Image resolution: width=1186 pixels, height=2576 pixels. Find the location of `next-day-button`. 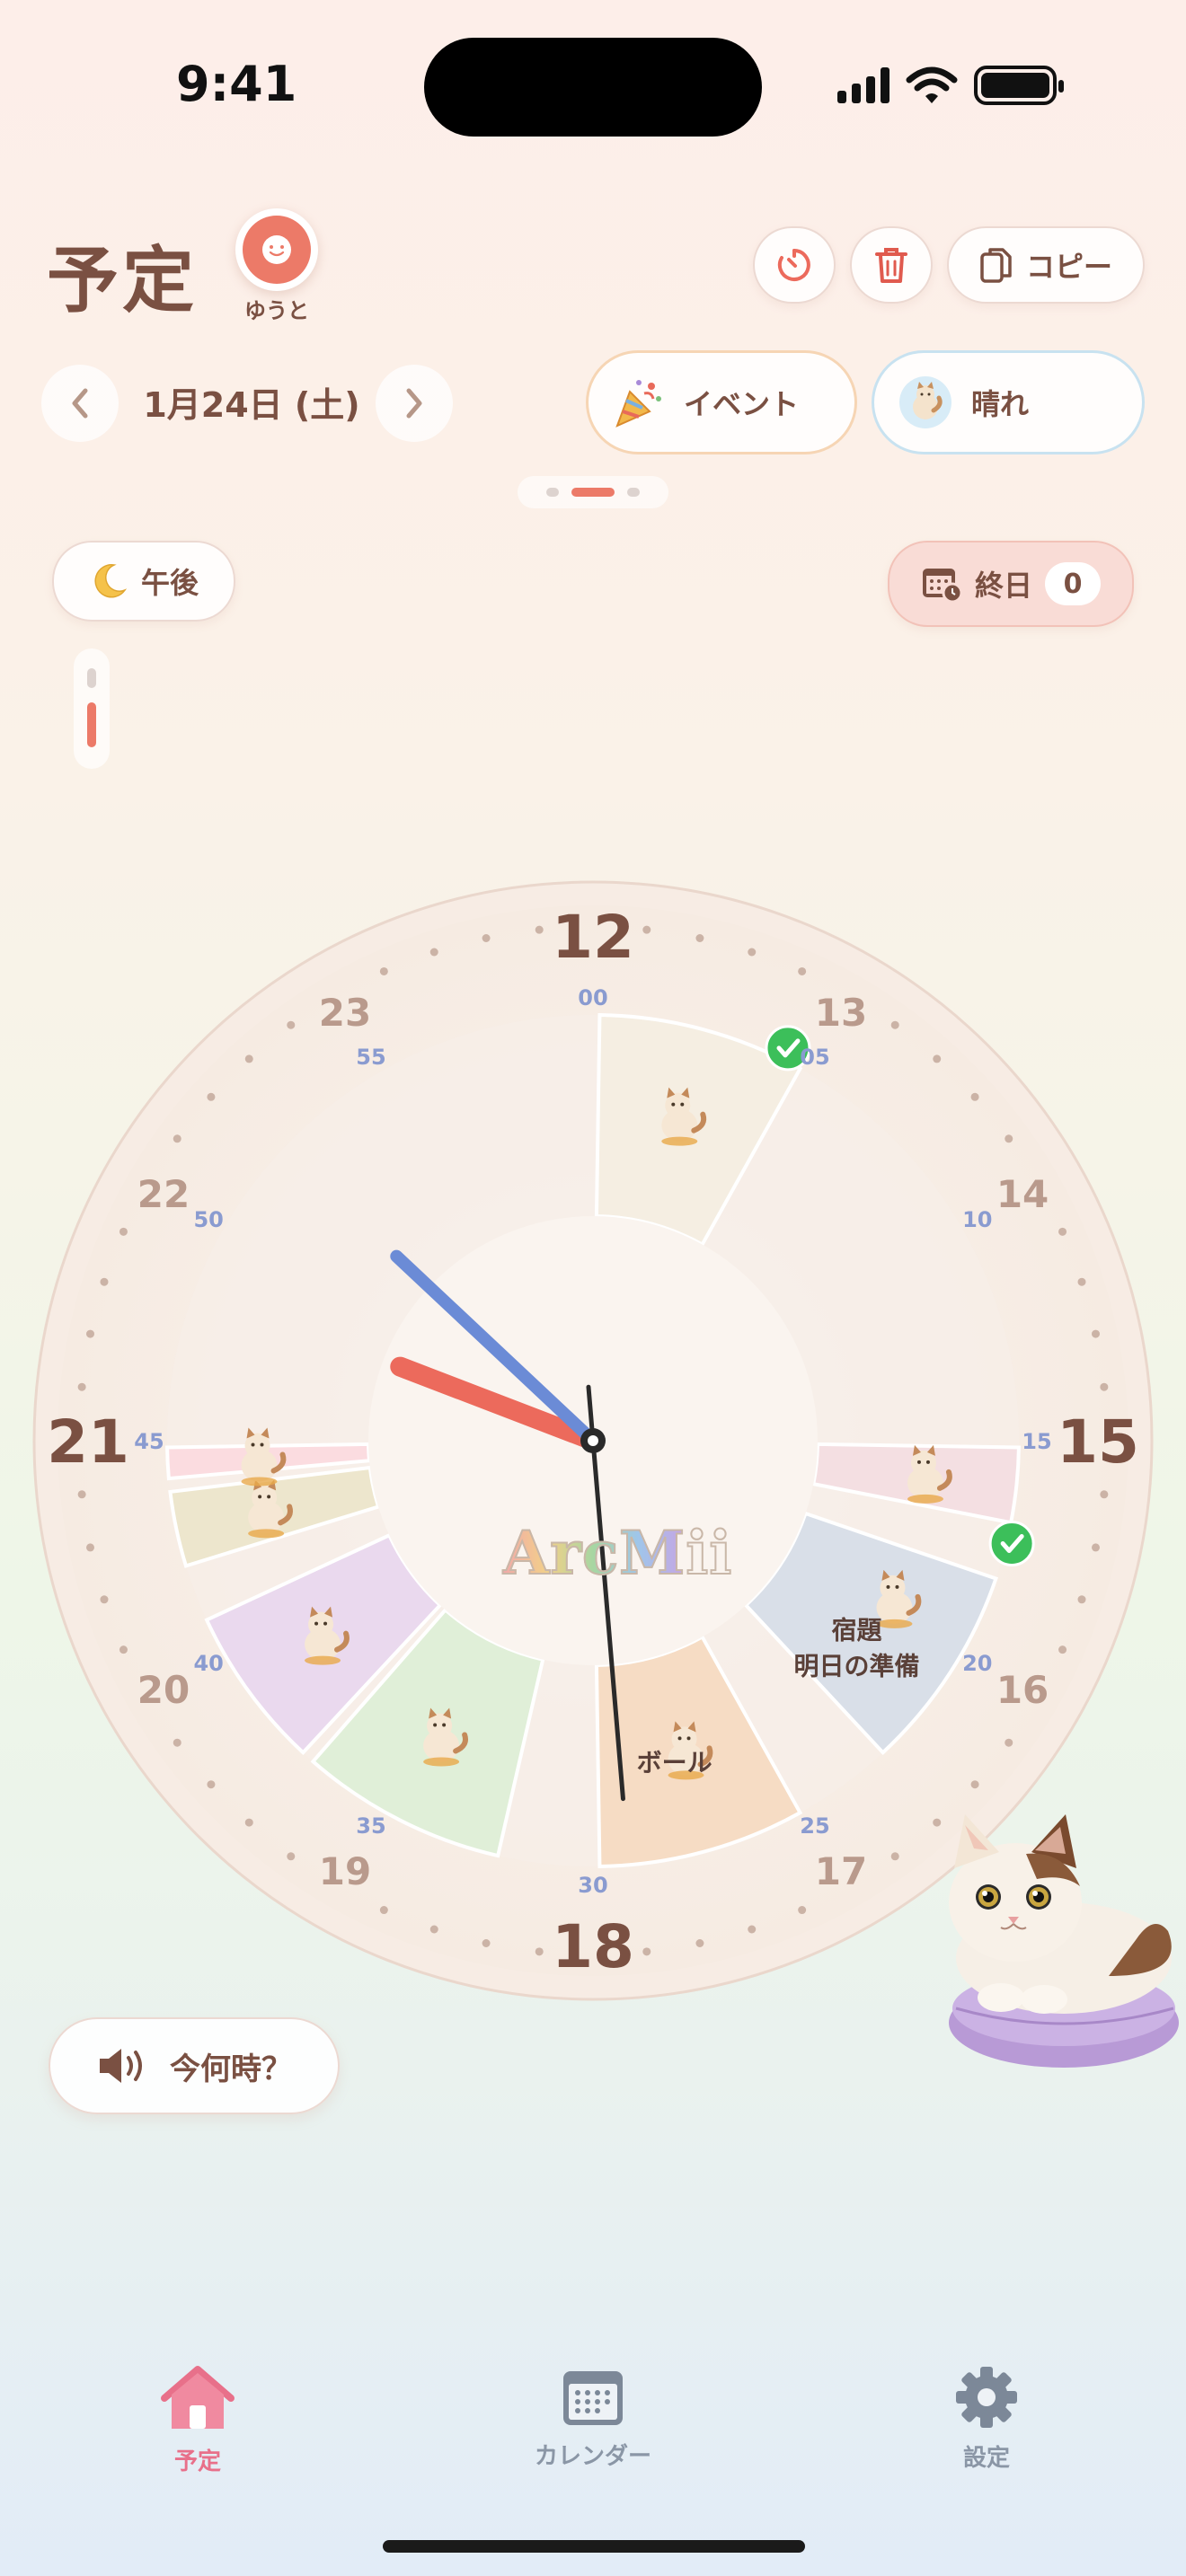

next-day-button is located at coordinates (414, 403).